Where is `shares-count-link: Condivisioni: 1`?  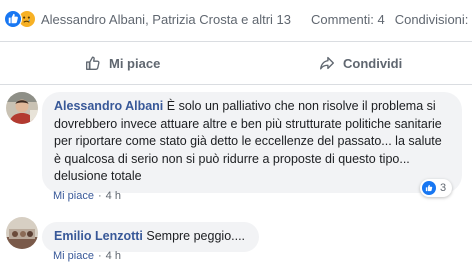 shares-count-link: Condivisioni: 1 is located at coordinates (433, 19).